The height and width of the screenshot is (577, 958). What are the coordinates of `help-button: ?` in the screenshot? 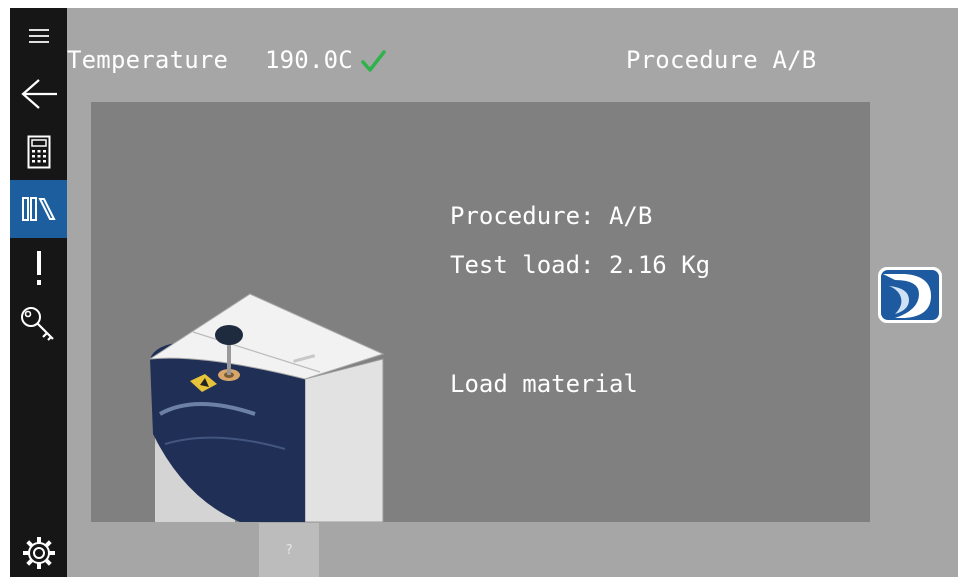 It's located at (289, 550).